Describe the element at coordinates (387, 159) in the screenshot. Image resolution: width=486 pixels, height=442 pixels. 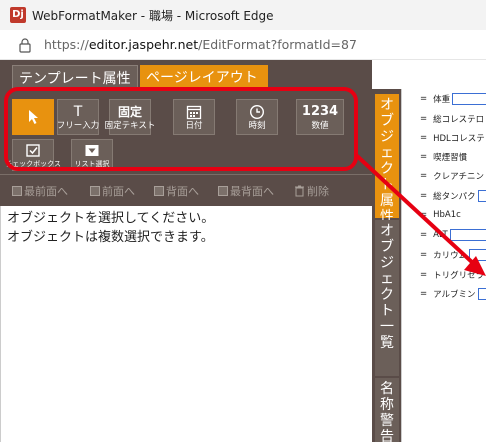
I see `tab-object-properties: オブジェクト属性` at that location.